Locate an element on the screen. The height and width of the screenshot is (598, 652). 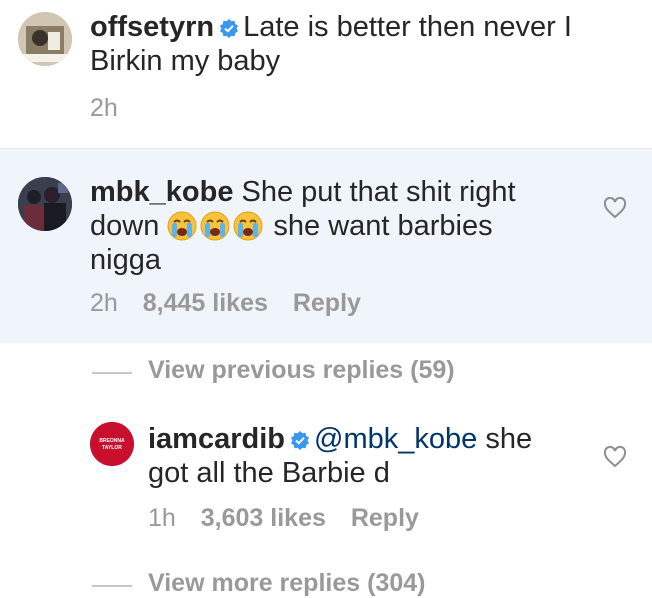
username-iamcardib: iamcardib is located at coordinates (216, 439).